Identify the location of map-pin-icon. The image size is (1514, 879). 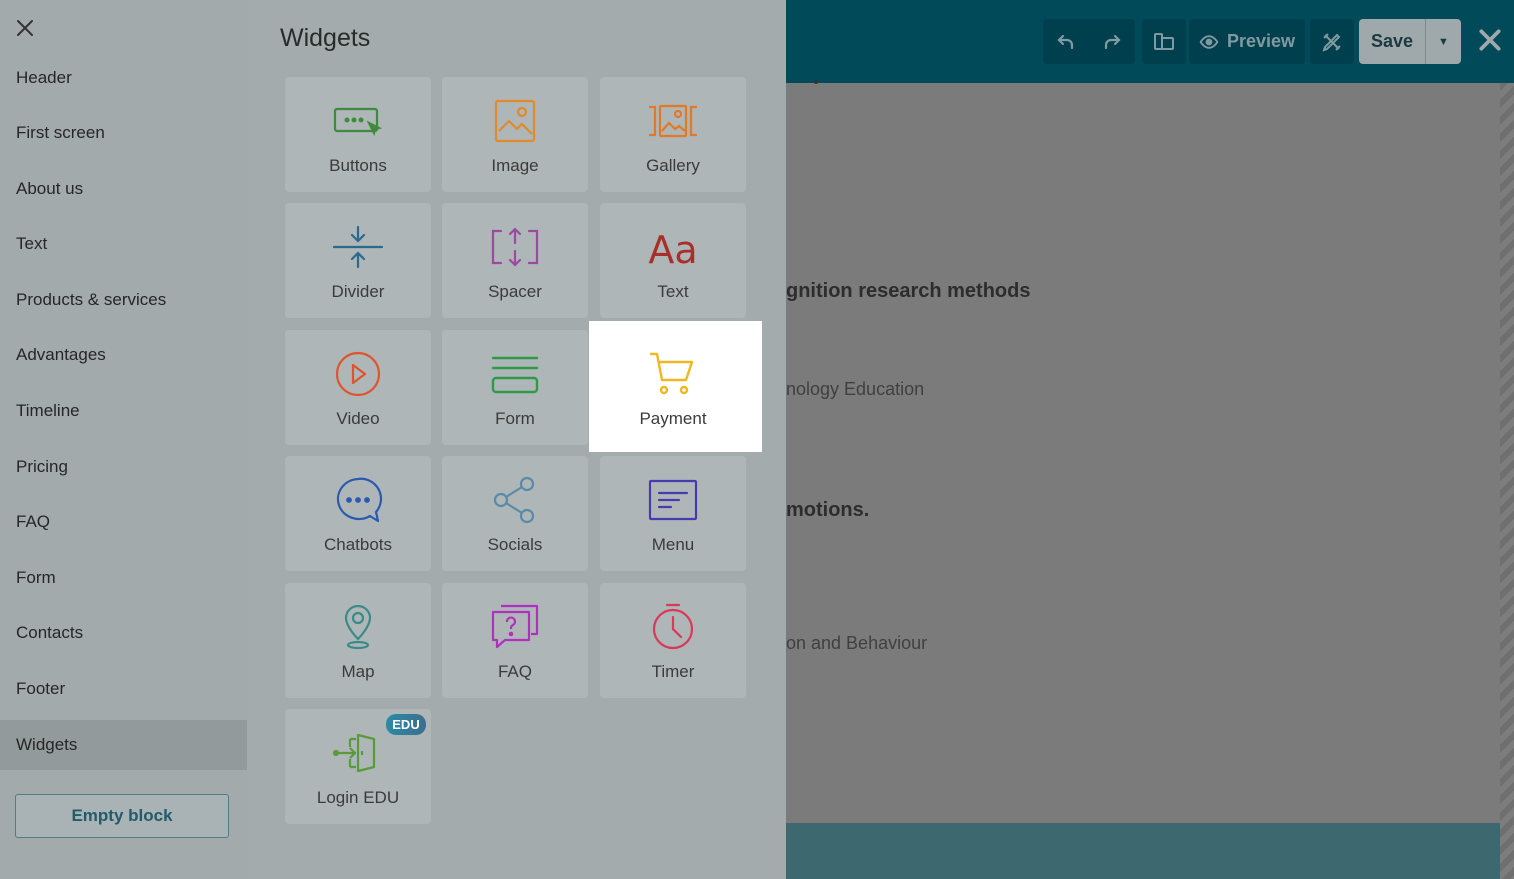
(358, 627).